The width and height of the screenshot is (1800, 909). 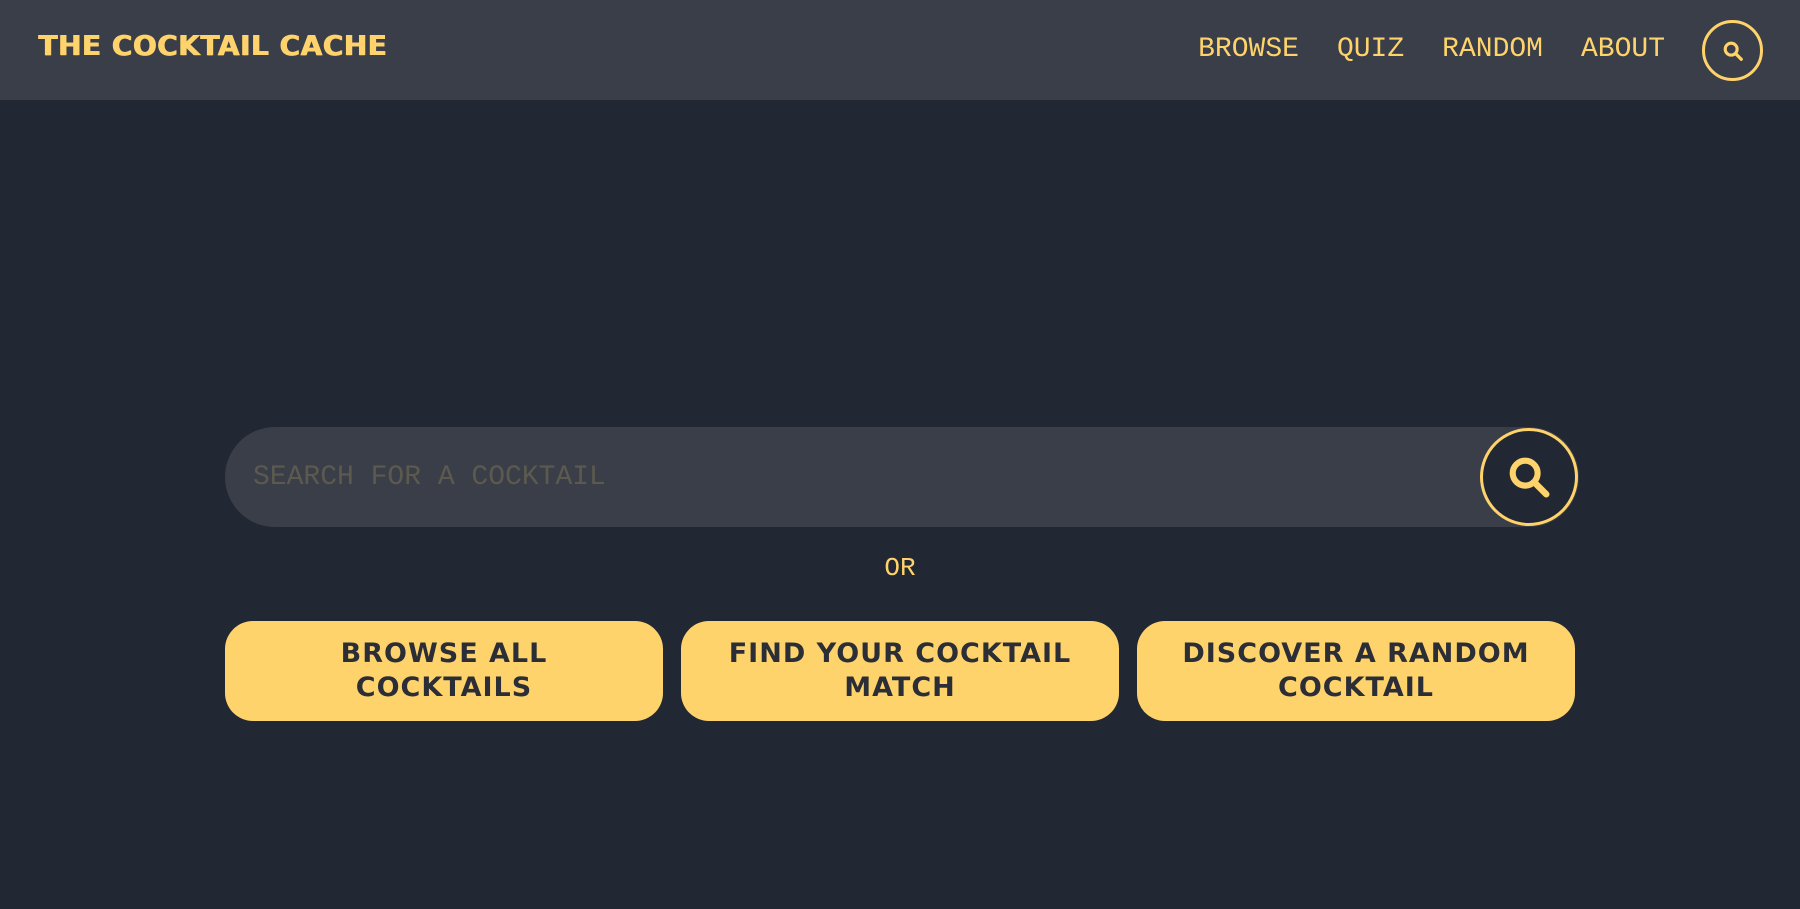 What do you see at coordinates (845, 477) in the screenshot?
I see `cocktail-search-input` at bounding box center [845, 477].